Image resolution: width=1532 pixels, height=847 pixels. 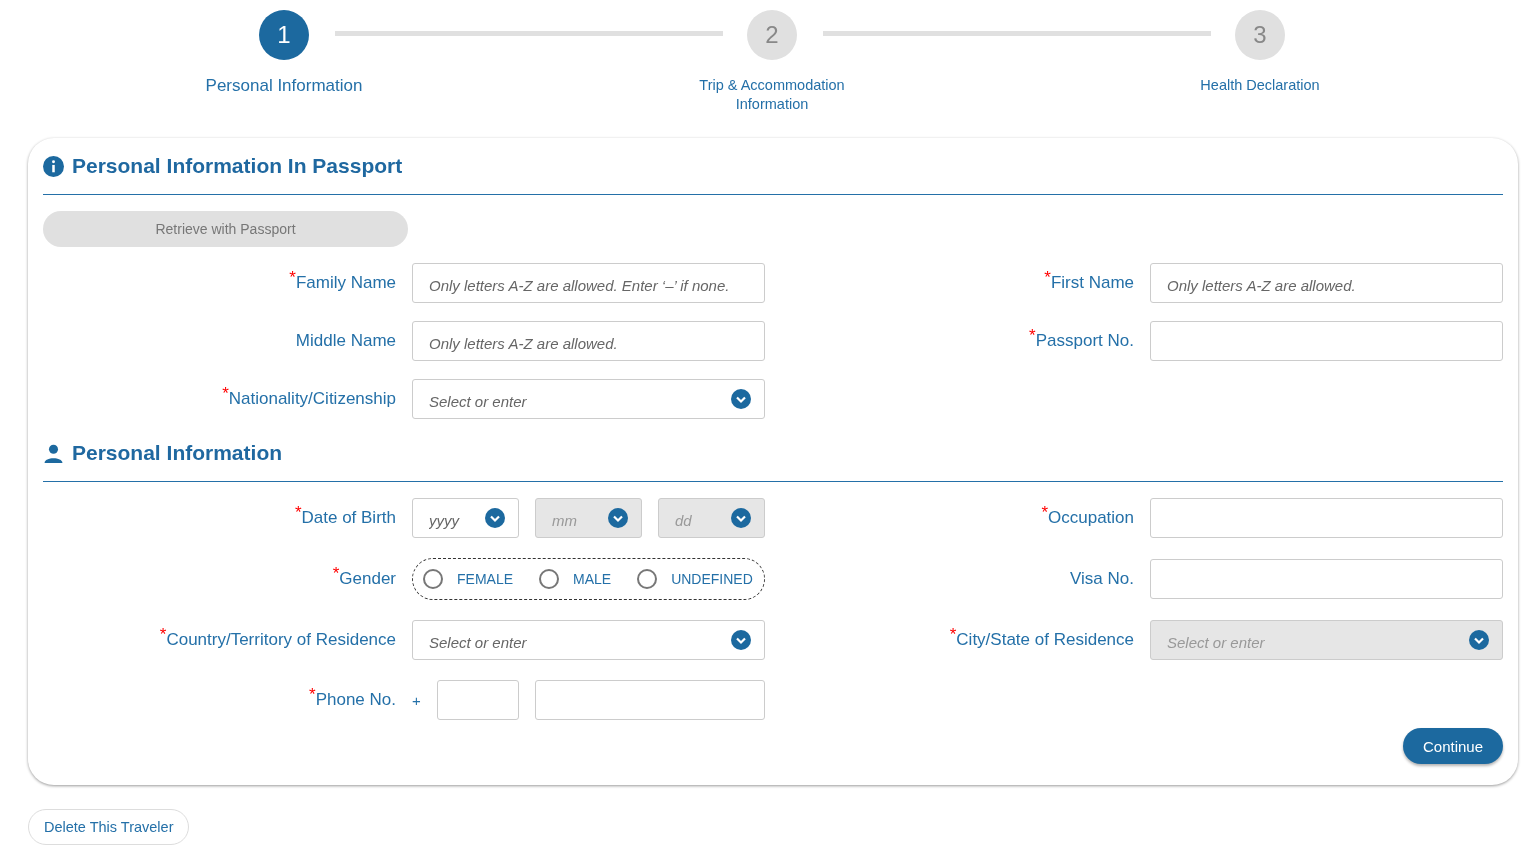 What do you see at coordinates (284, 85) in the screenshot?
I see `step-label: Personal Information` at bounding box center [284, 85].